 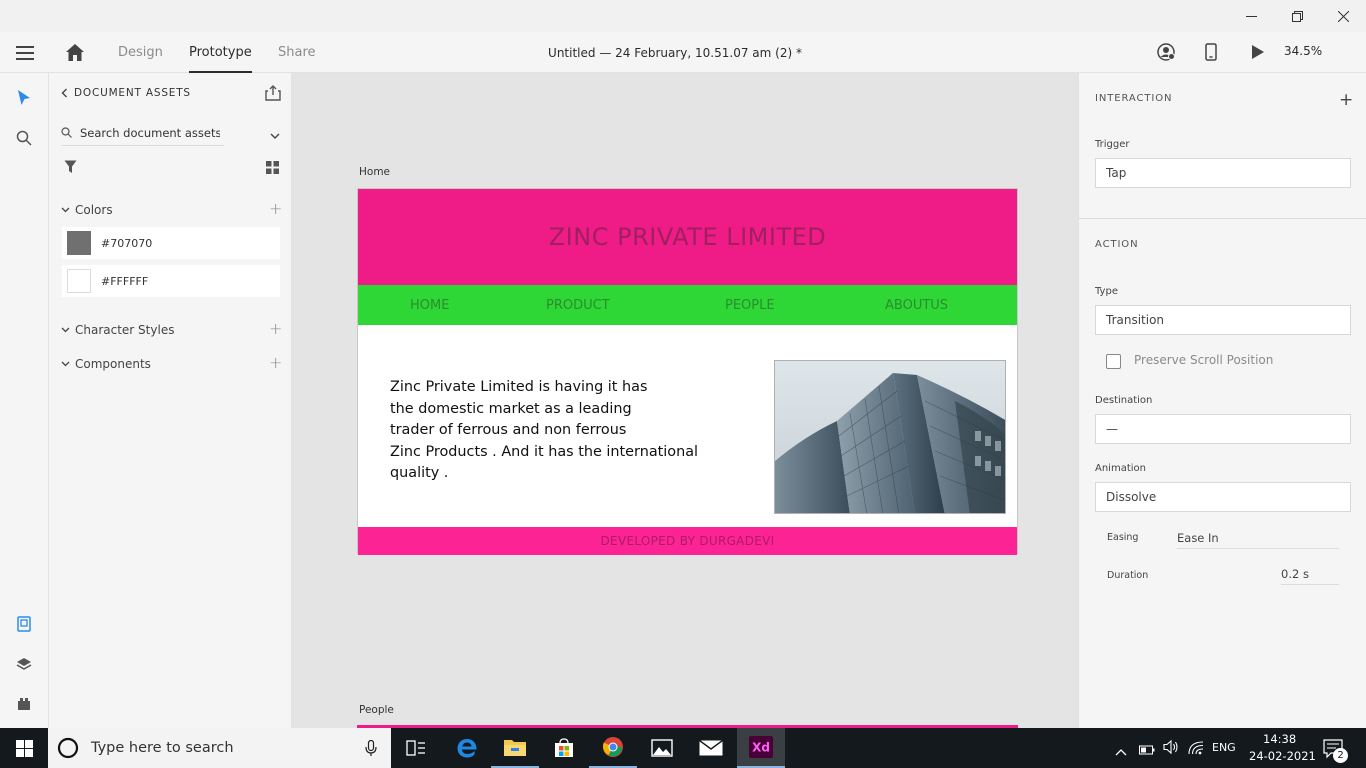 What do you see at coordinates (171, 243) in the screenshot?
I see `color-swatch-row: #707070` at bounding box center [171, 243].